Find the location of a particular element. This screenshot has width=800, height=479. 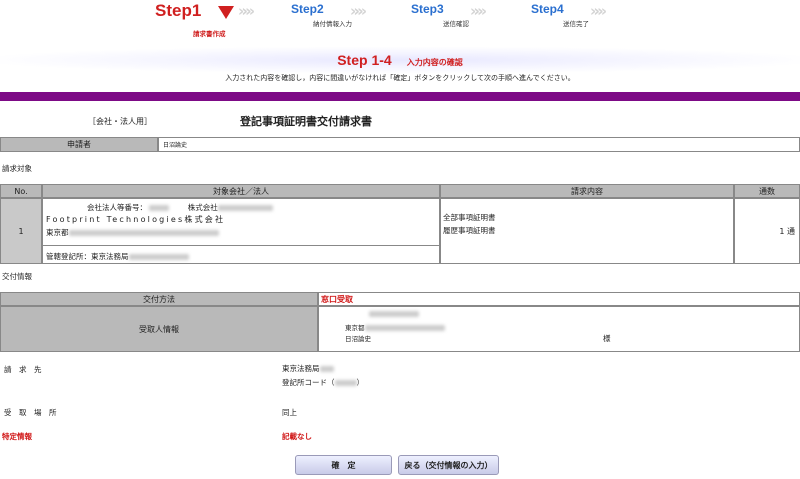

step2-label: Step2 is located at coordinates (307, 9).